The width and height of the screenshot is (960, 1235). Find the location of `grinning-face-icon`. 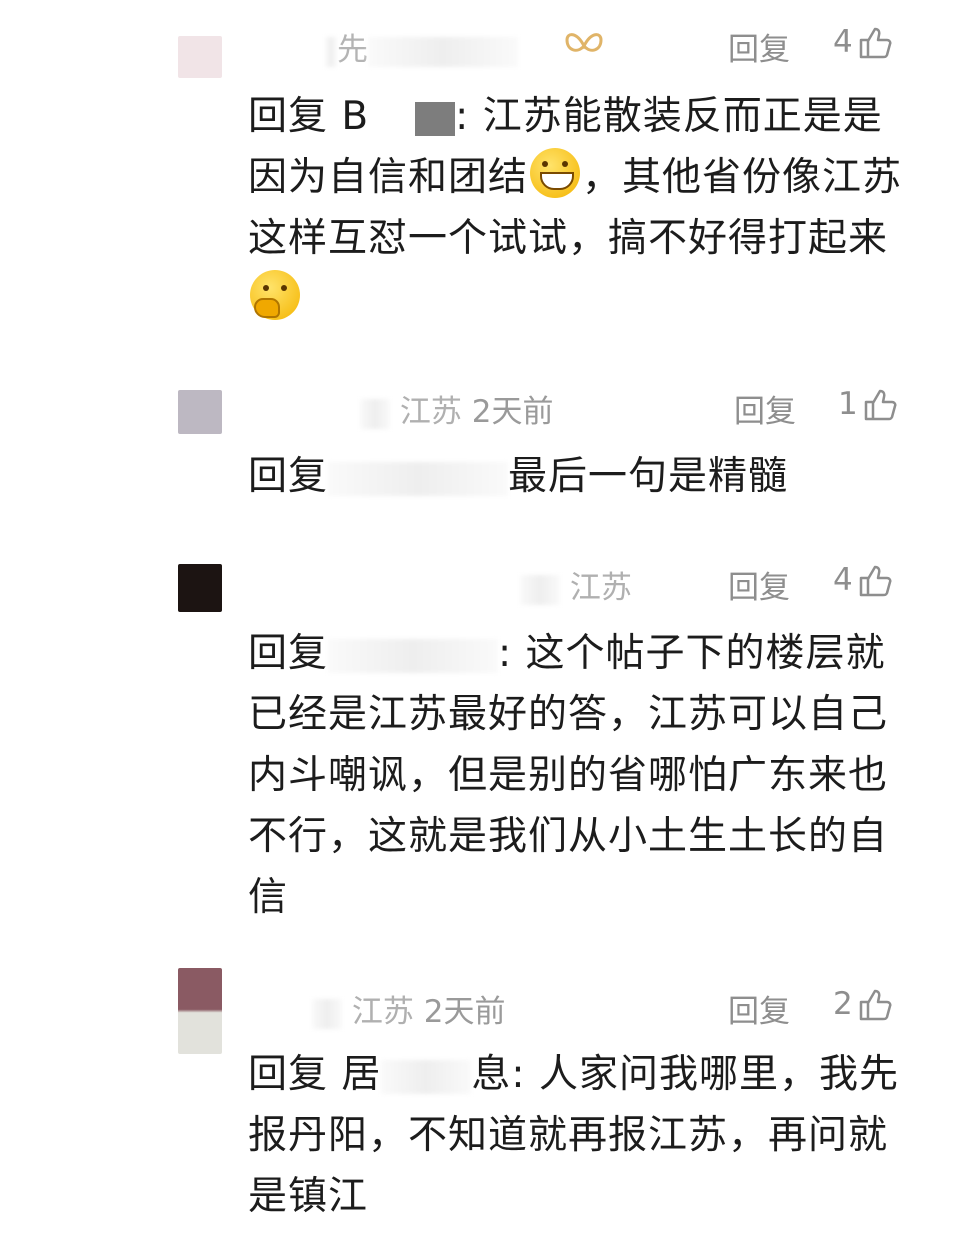

grinning-face-icon is located at coordinates (555, 173).